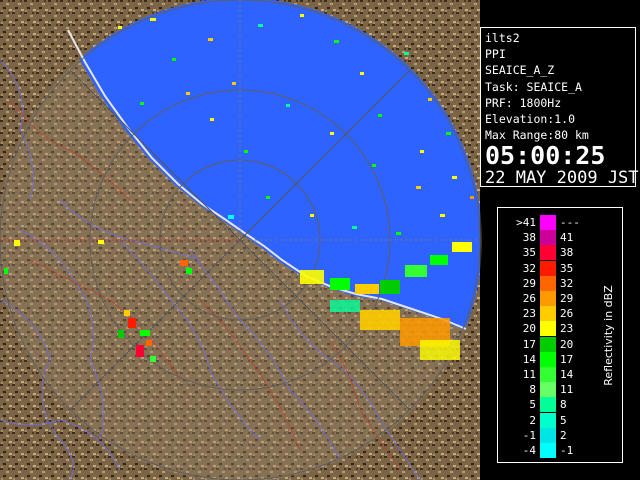  Describe the element at coordinates (567, 314) in the screenshot. I see `legend-high-value: 26` at that location.